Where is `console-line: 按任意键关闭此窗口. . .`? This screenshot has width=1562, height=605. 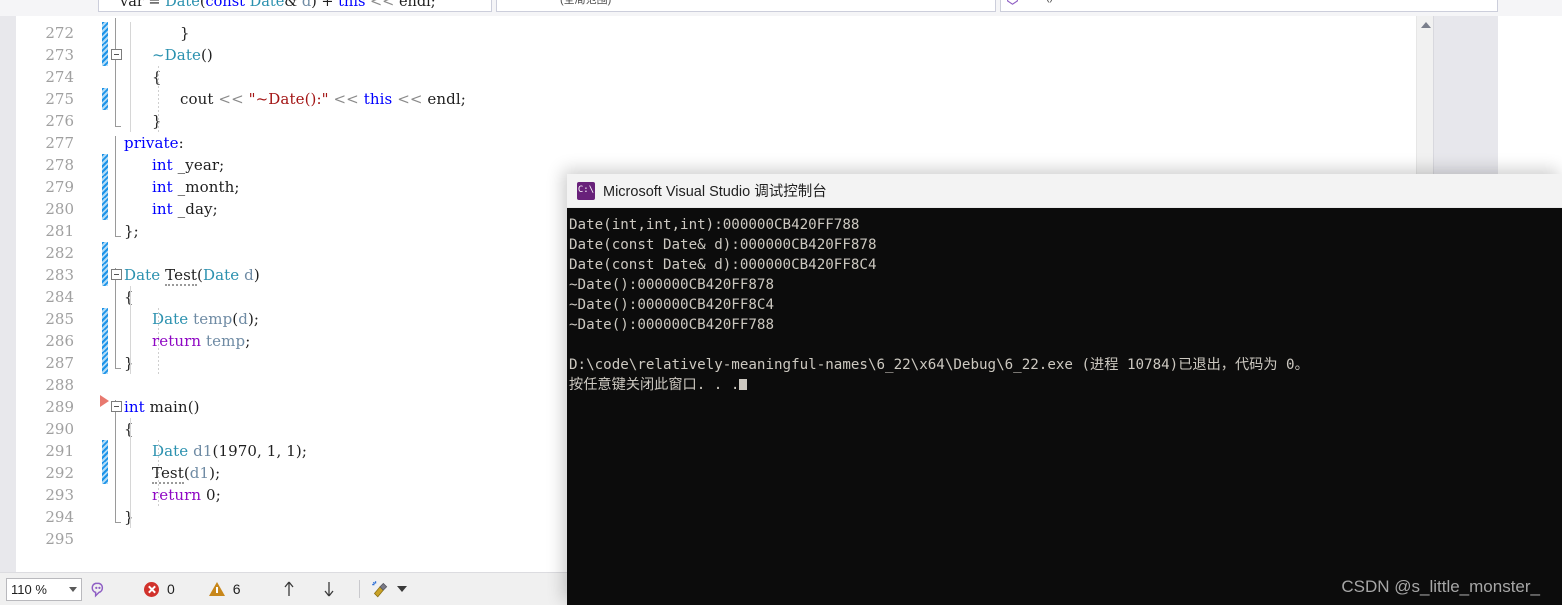 console-line: 按任意键关闭此窗口. . . is located at coordinates (1065, 385).